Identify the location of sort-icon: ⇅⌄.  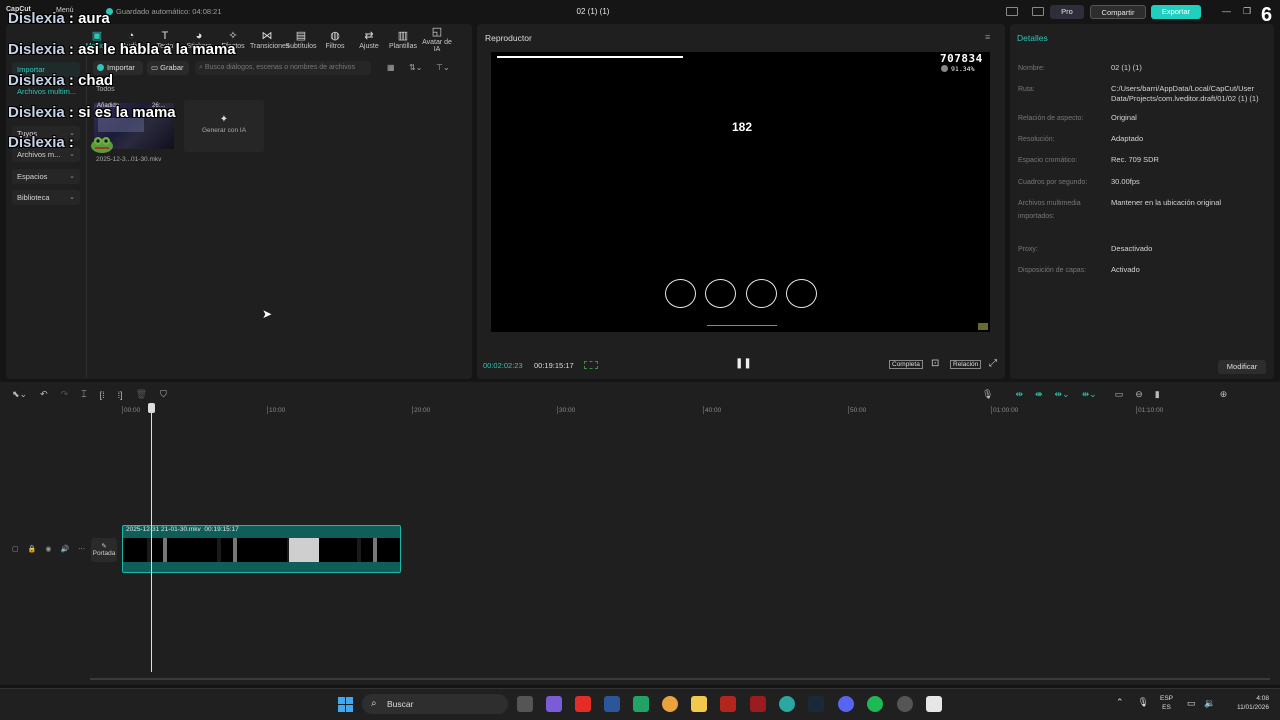
(415, 67).